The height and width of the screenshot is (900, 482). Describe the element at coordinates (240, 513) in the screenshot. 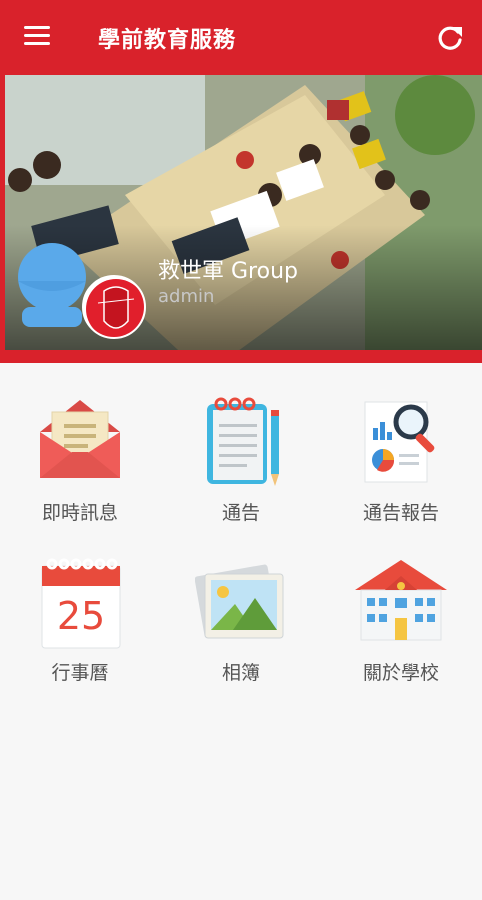

I see `tile-label: 通告` at that location.